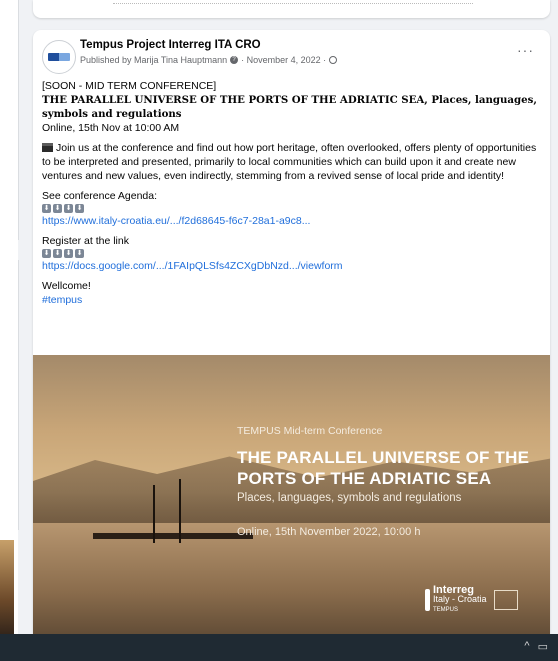 The width and height of the screenshot is (558, 661). What do you see at coordinates (234, 60) in the screenshot?
I see `info-icon: ?` at bounding box center [234, 60].